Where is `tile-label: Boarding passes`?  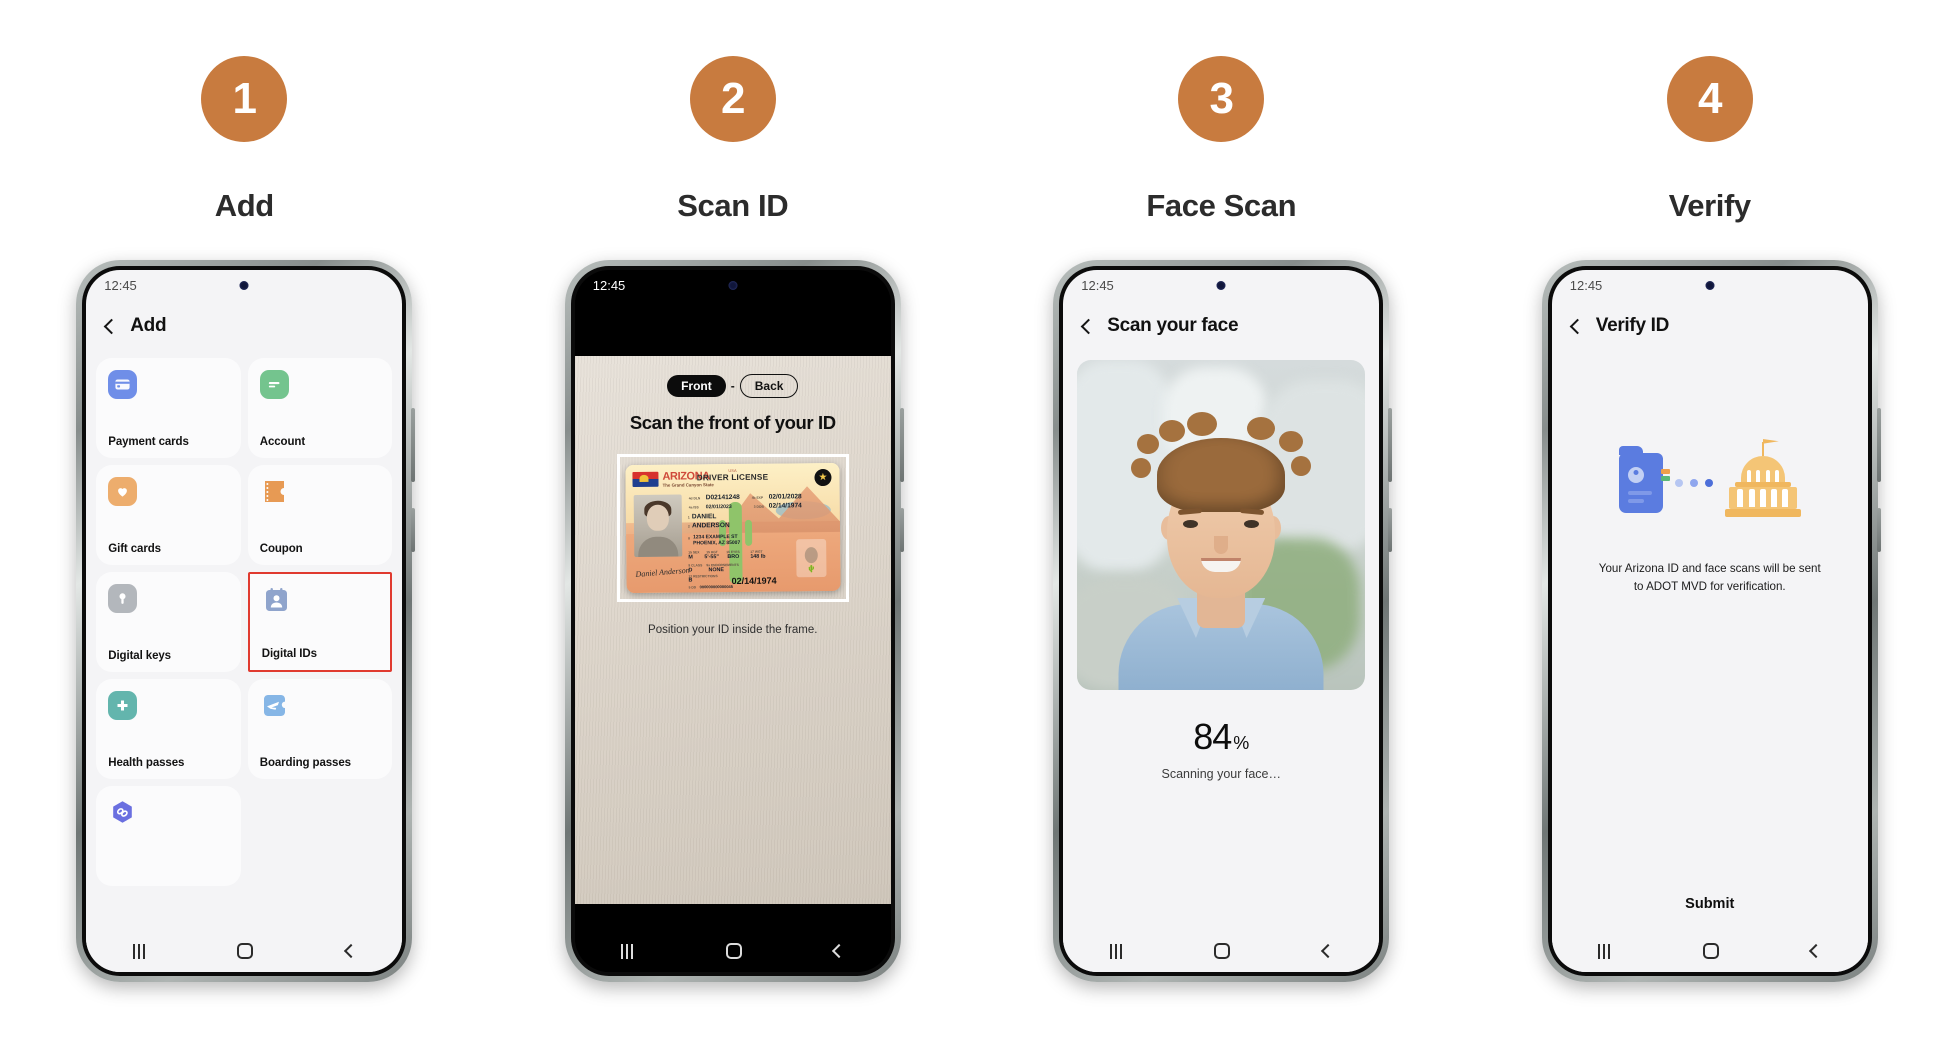 tile-label: Boarding passes is located at coordinates (305, 763).